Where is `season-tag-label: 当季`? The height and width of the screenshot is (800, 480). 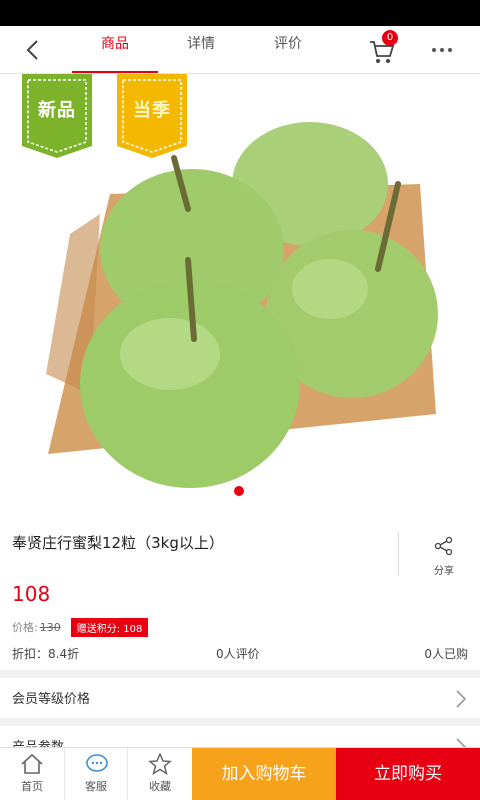
season-tag-label: 当季 is located at coordinates (152, 110).